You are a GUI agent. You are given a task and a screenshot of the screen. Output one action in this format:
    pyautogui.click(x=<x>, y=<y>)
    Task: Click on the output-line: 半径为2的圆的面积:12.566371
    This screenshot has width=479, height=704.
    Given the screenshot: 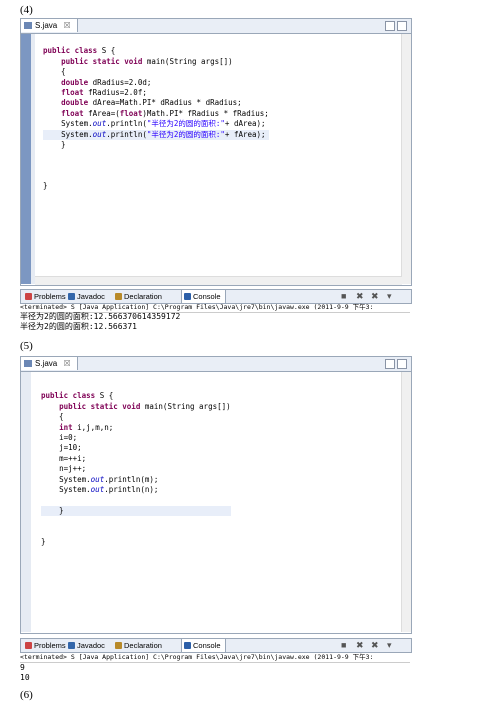 What is the action you would take?
    pyautogui.click(x=78, y=326)
    